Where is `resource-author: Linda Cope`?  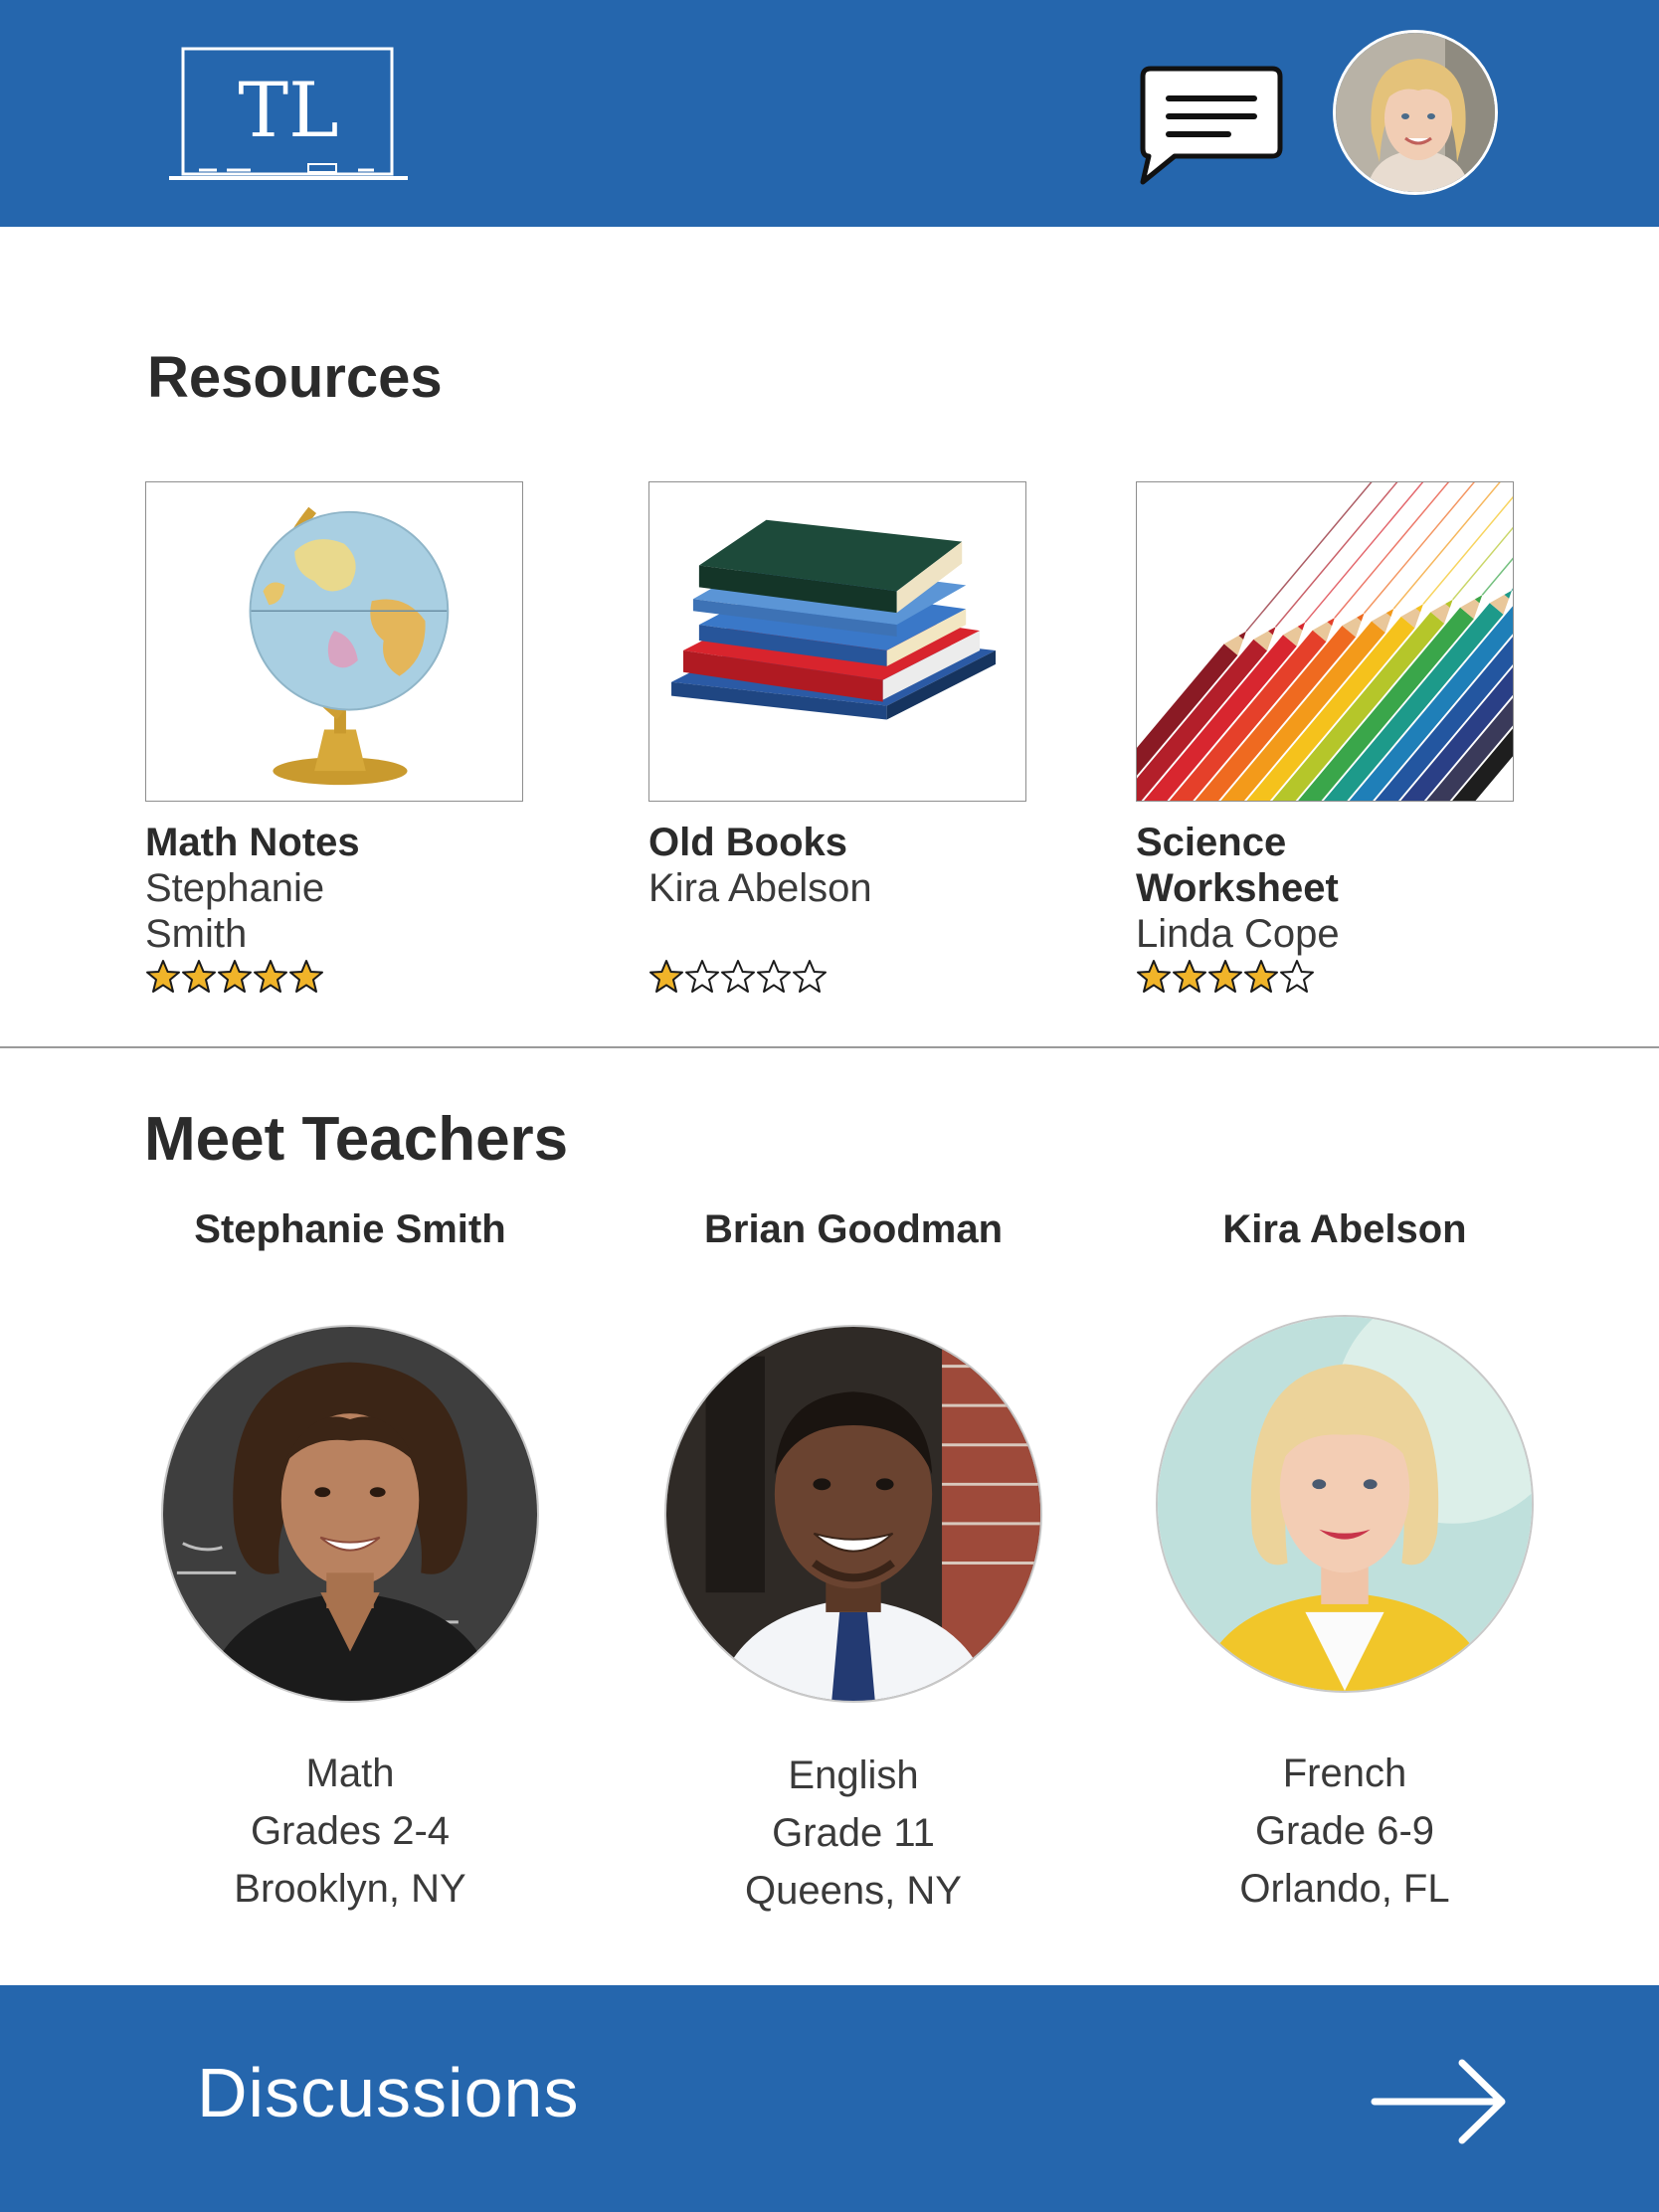
resource-author: Linda Cope is located at coordinates (1238, 934).